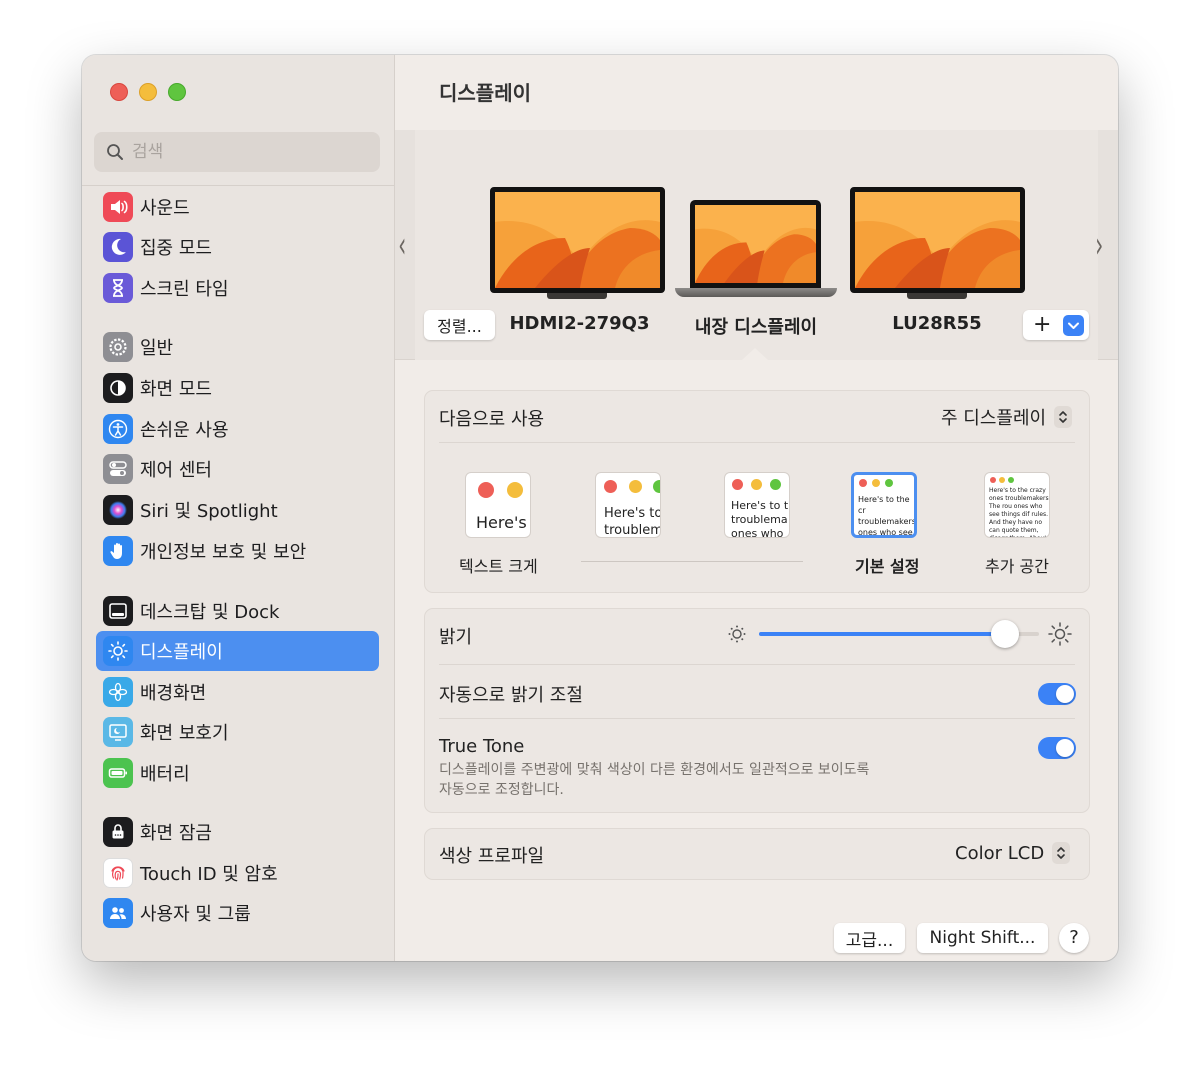 Image resolution: width=1200 pixels, height=1069 pixels. Describe the element at coordinates (577, 296) in the screenshot. I see `monitor-stand` at that location.